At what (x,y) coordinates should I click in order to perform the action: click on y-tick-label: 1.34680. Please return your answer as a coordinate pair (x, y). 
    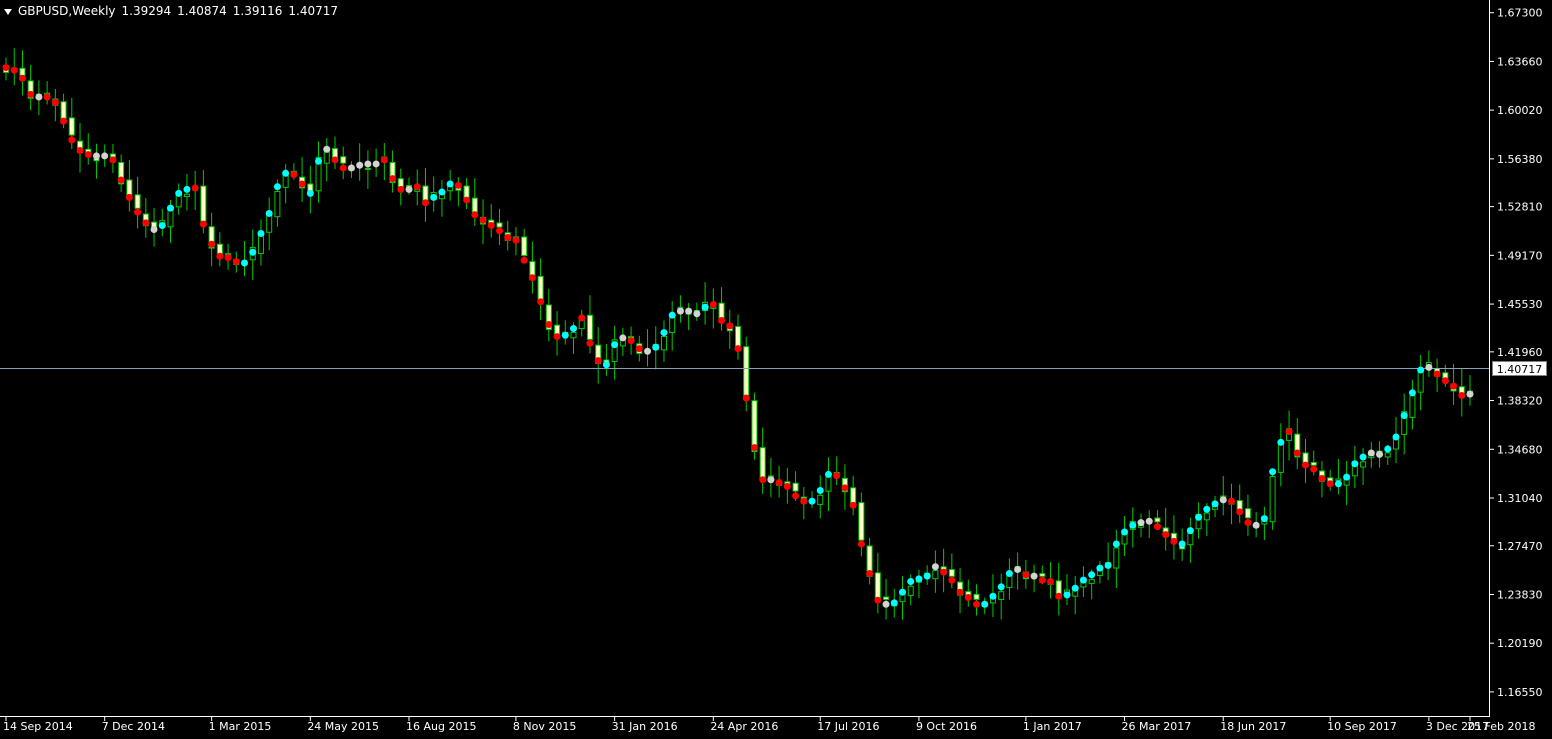
    Looking at the image, I should click on (1520, 449).